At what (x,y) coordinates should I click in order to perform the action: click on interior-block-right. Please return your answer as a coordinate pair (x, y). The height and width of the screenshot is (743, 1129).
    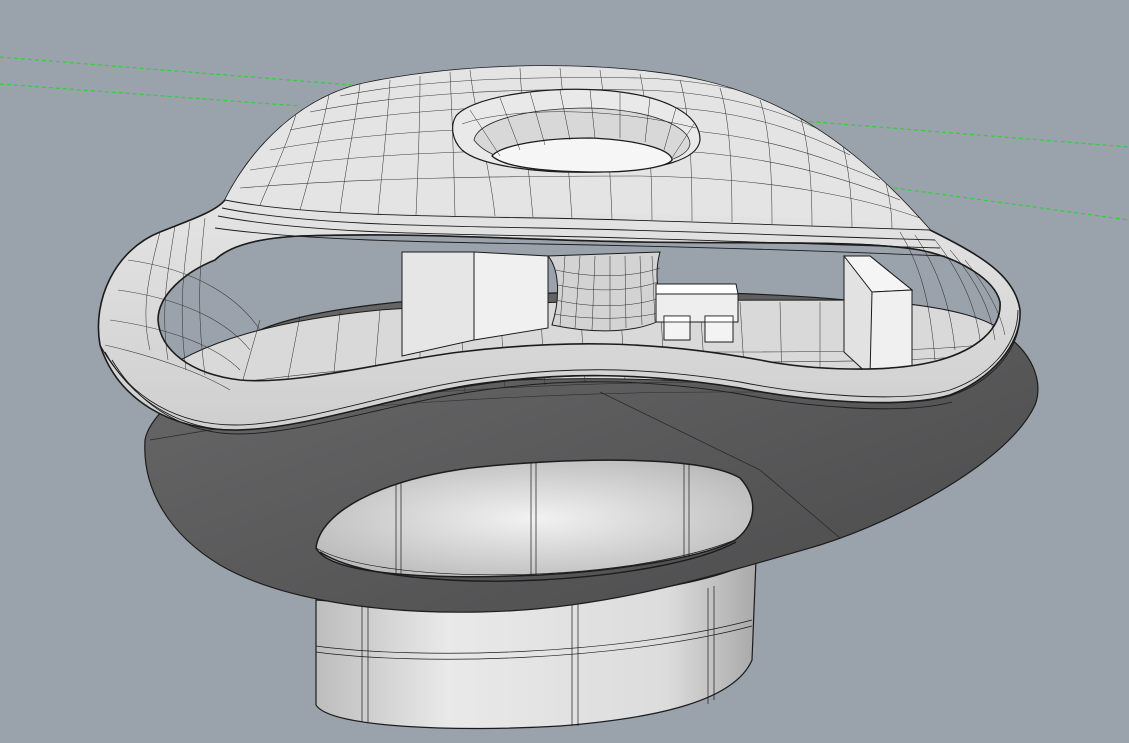
    Looking at the image, I should click on (878, 316).